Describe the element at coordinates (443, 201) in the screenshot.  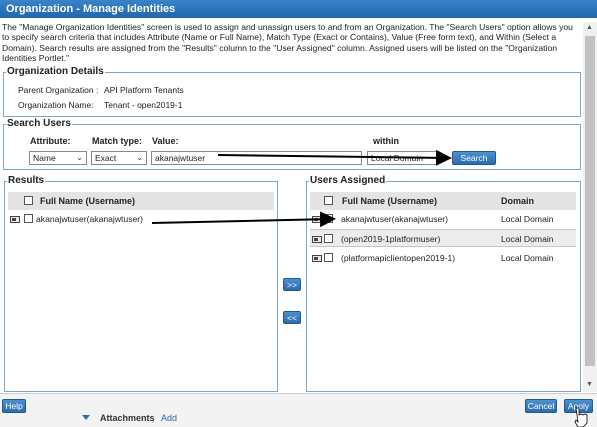
I see `assigned-header: Full Name (Username) Domain` at that location.